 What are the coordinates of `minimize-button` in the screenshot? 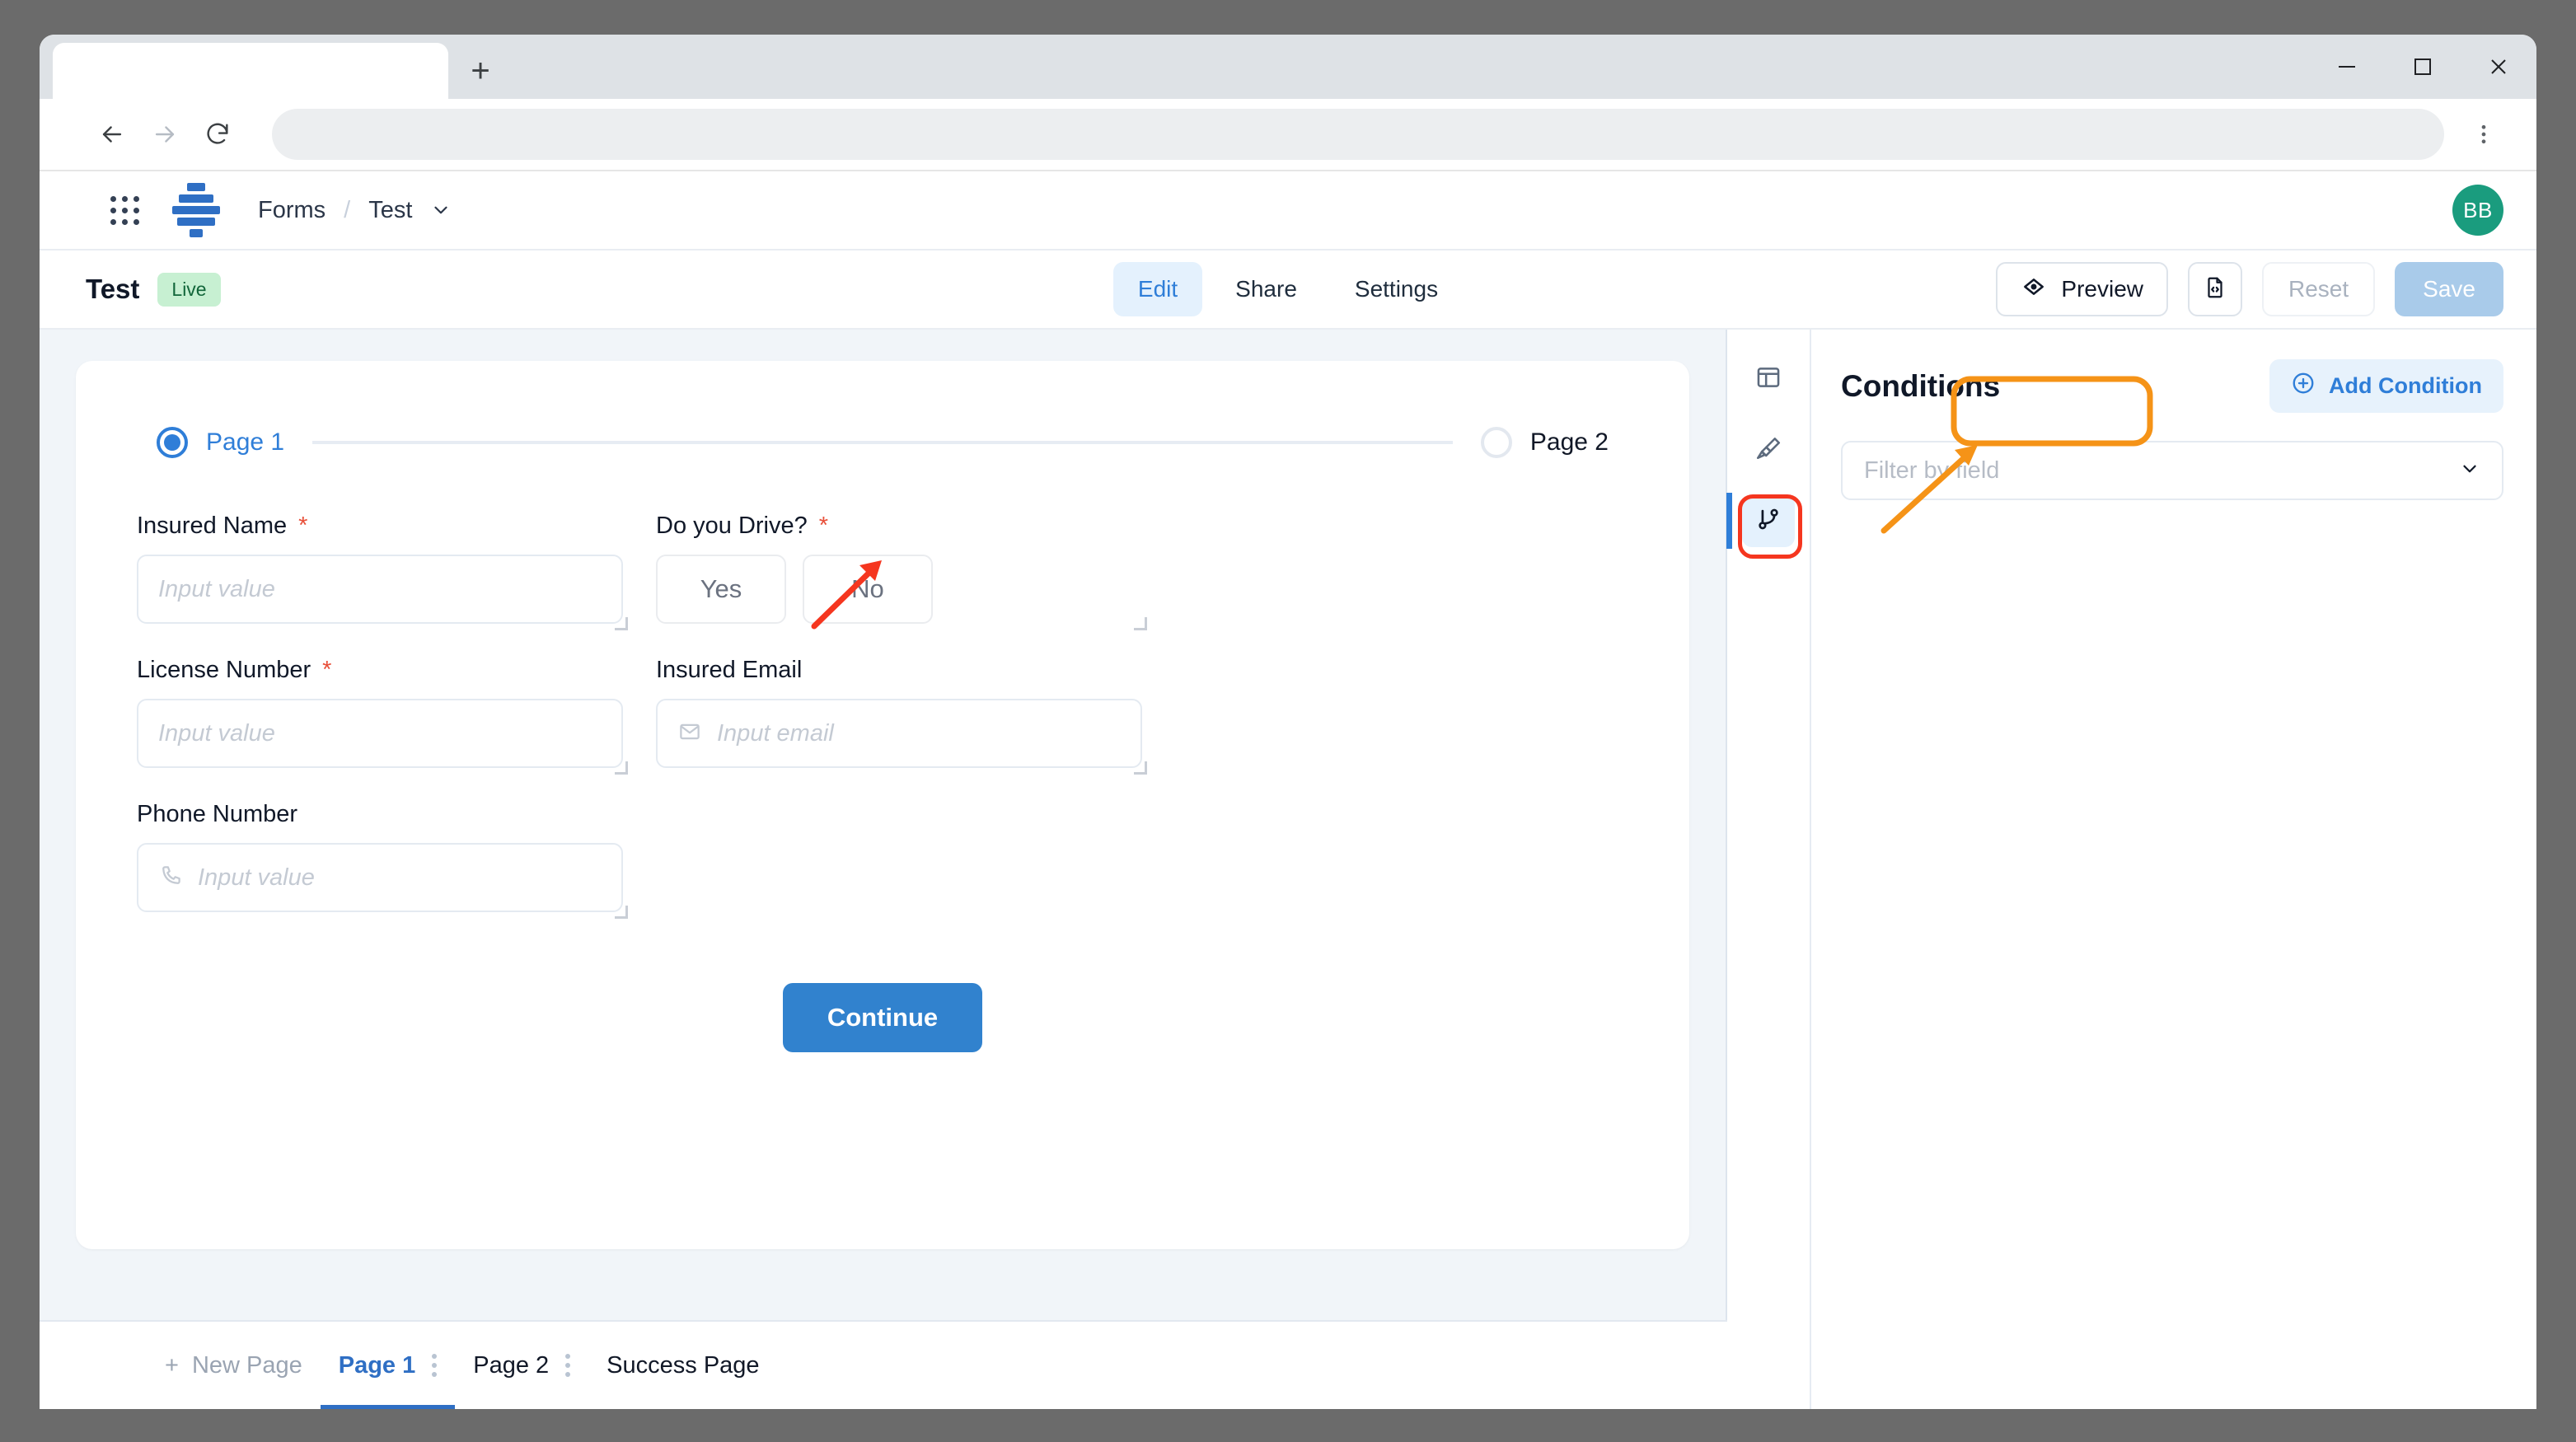 It's located at (2347, 67).